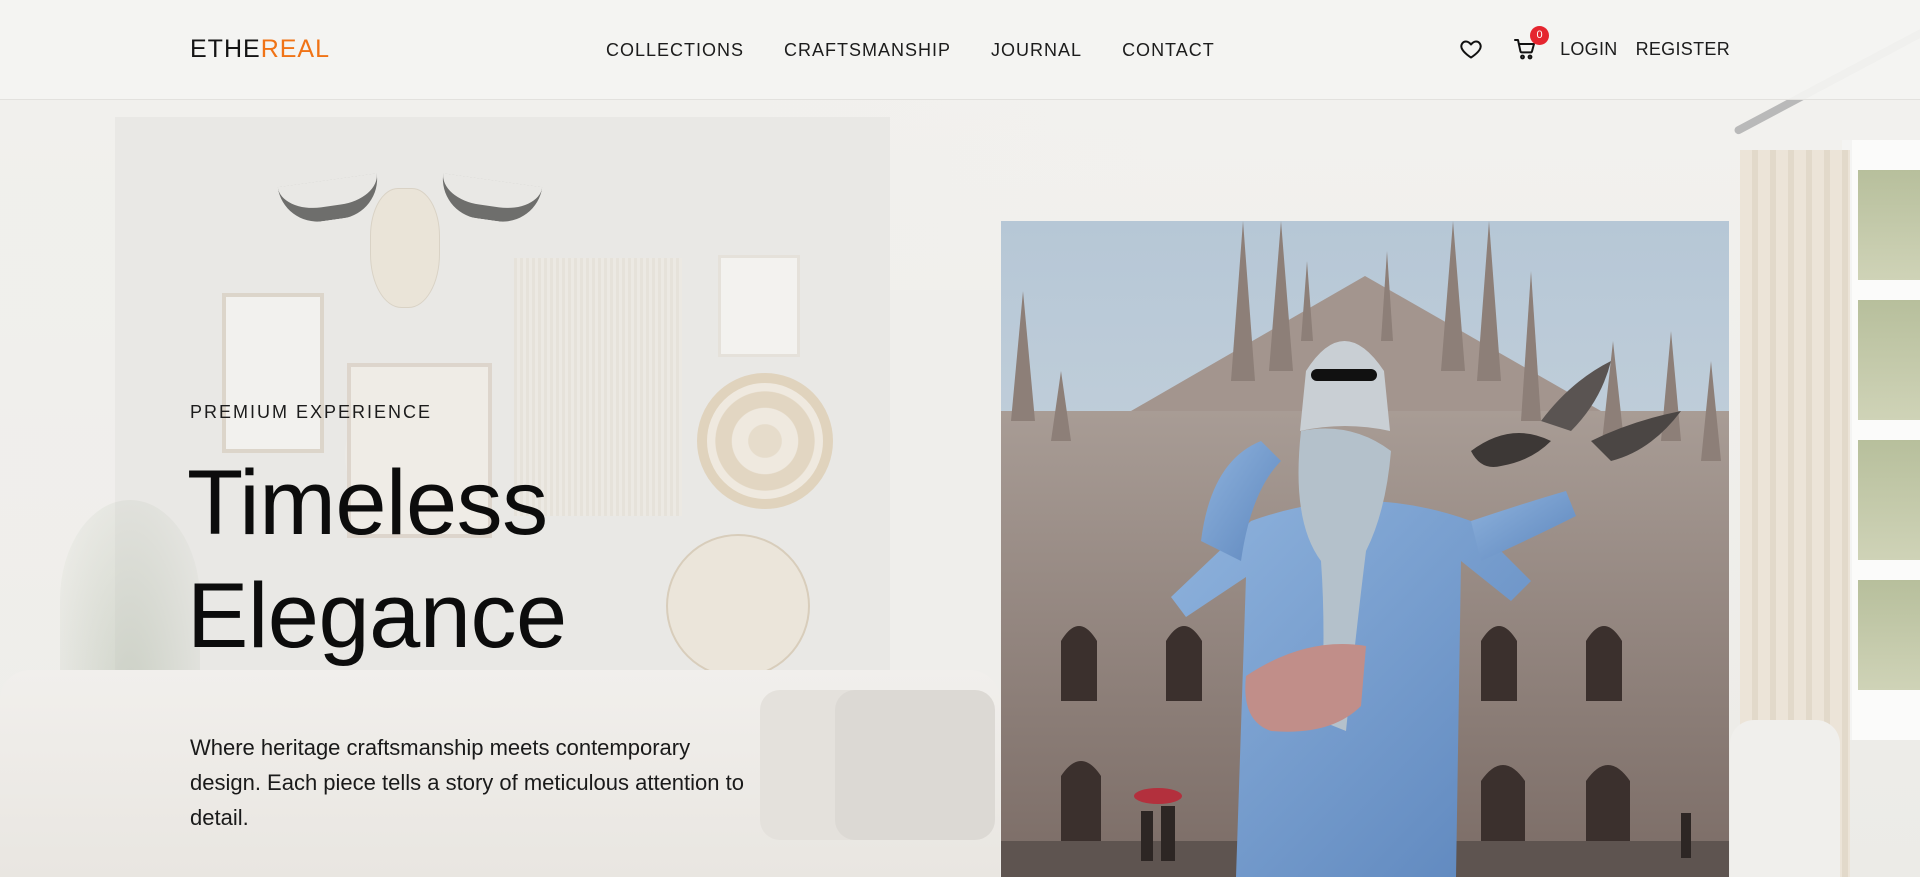  I want to click on cart-button: 0, so click(1531, 44).